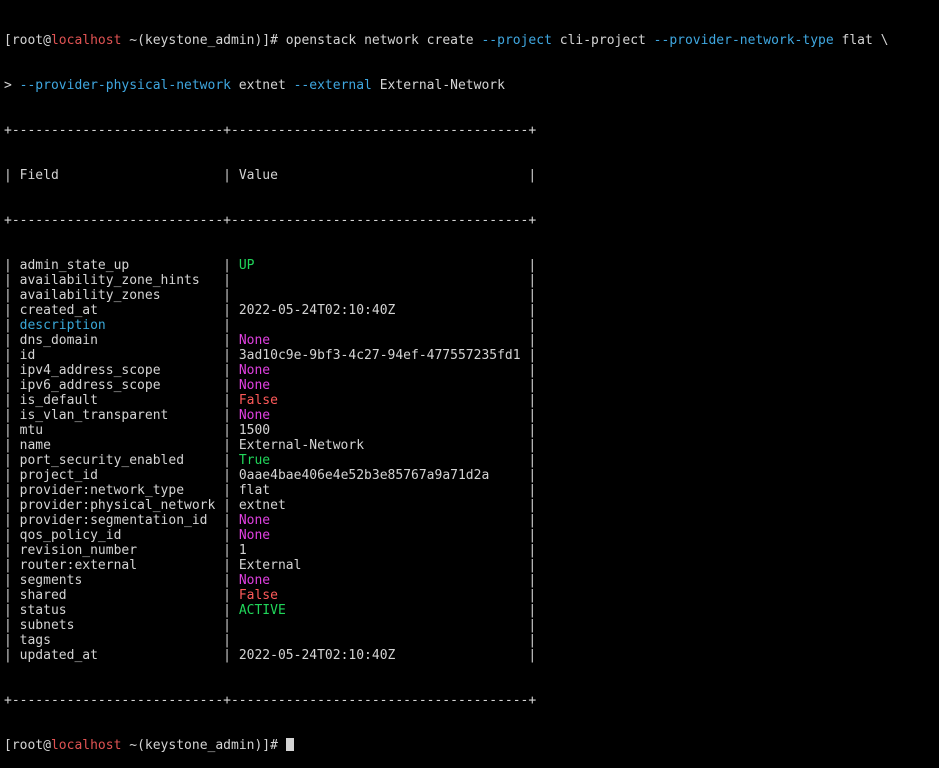 This screenshot has width=939, height=768. Describe the element at coordinates (332, 85) in the screenshot. I see `command-option: --external` at that location.